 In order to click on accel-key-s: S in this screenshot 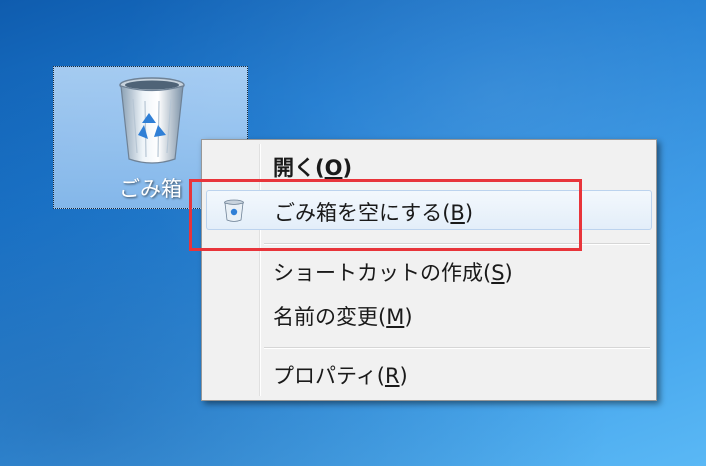, I will do `click(498, 273)`.